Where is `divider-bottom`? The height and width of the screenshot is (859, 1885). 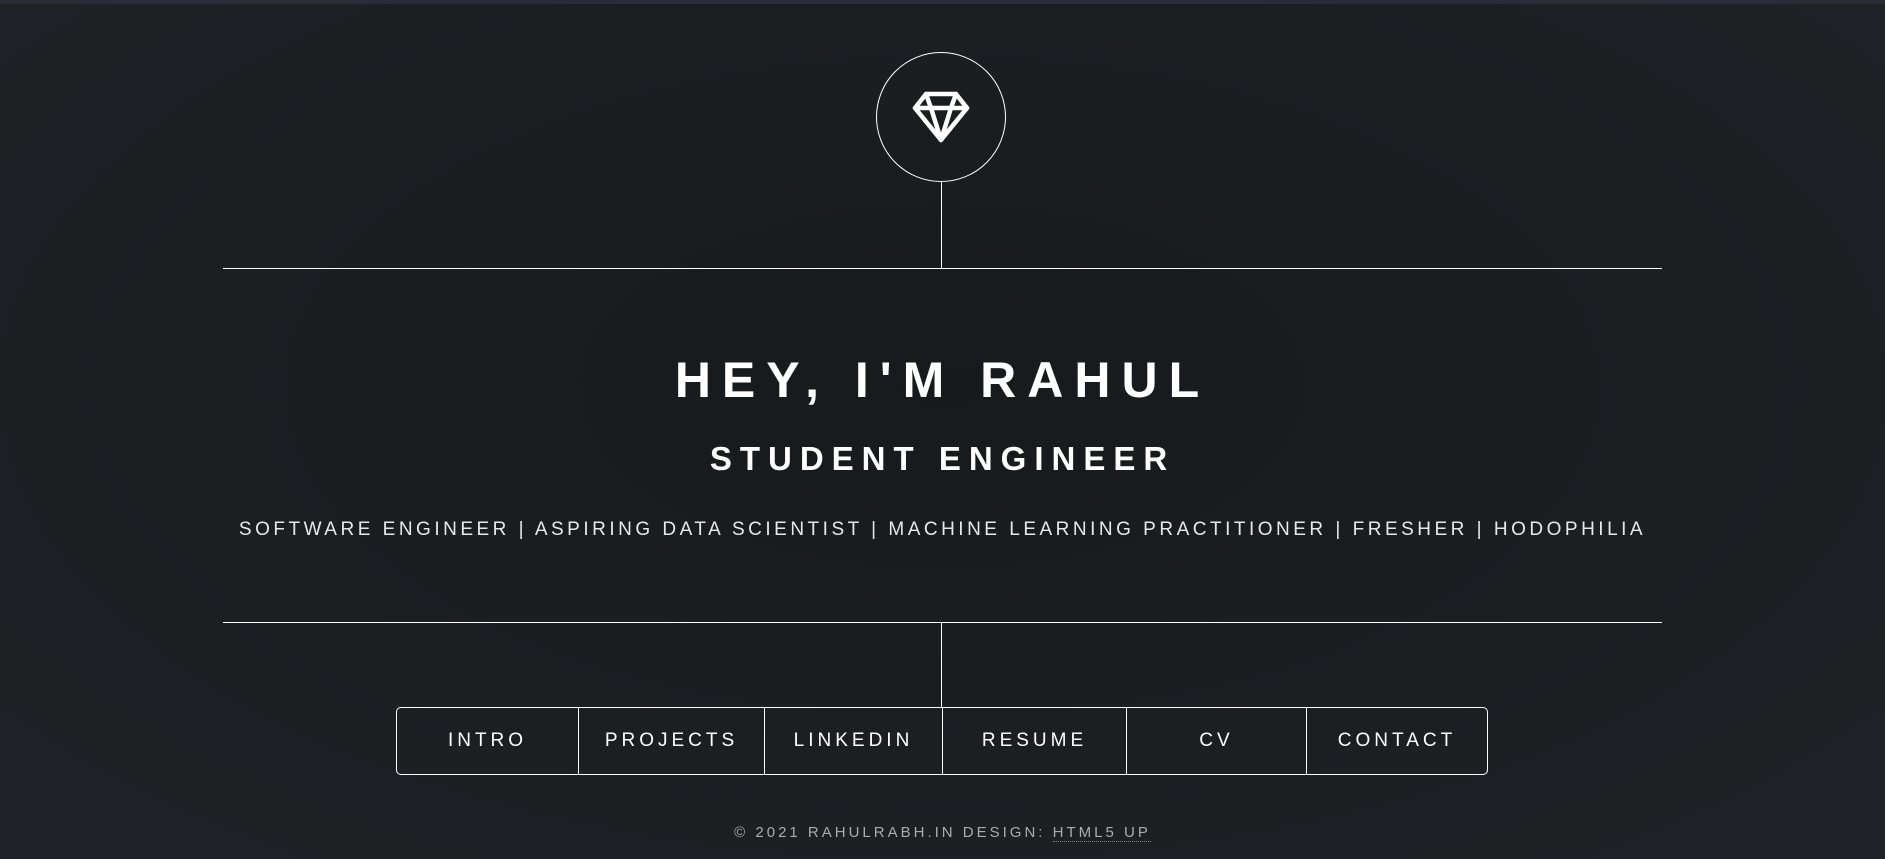 divider-bottom is located at coordinates (942, 622).